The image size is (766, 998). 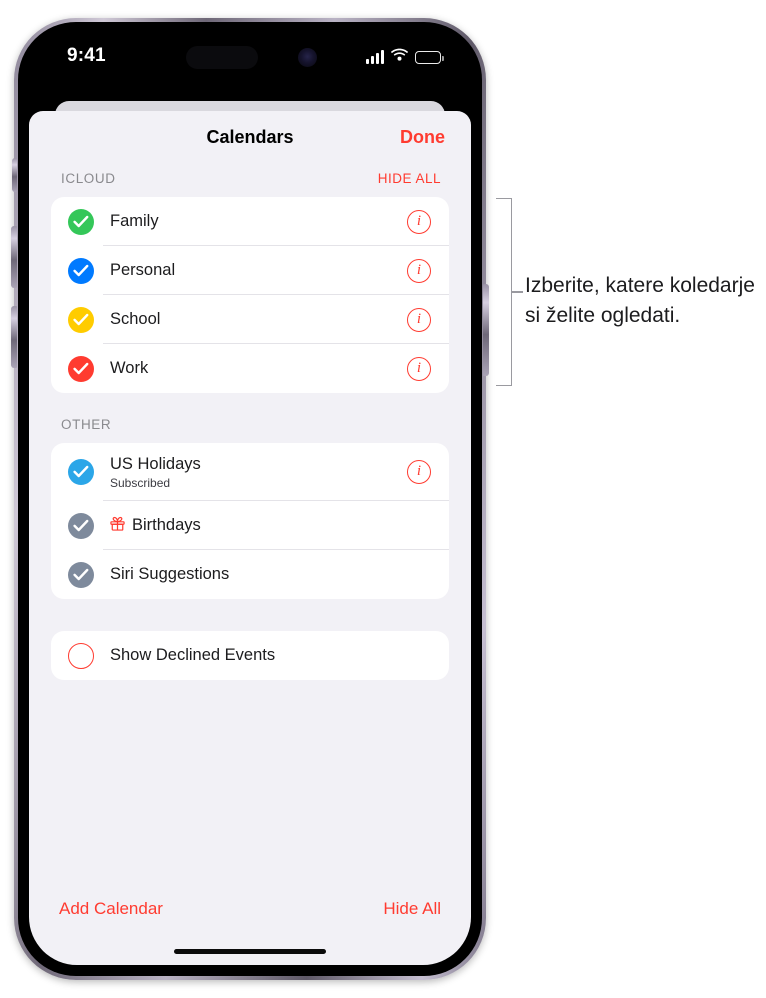 I want to click on calendar-row: School i, so click(x=250, y=319).